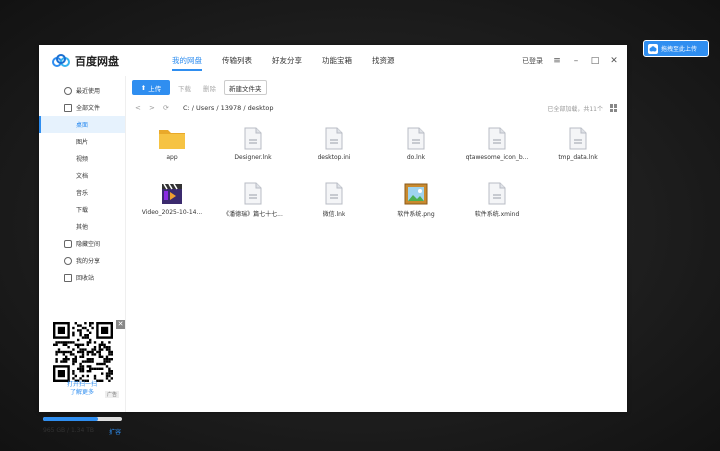 Image resolution: width=720 pixels, height=451 pixels. Describe the element at coordinates (187, 60) in the screenshot. I see `tab-my-disk: 我的网盘` at that location.